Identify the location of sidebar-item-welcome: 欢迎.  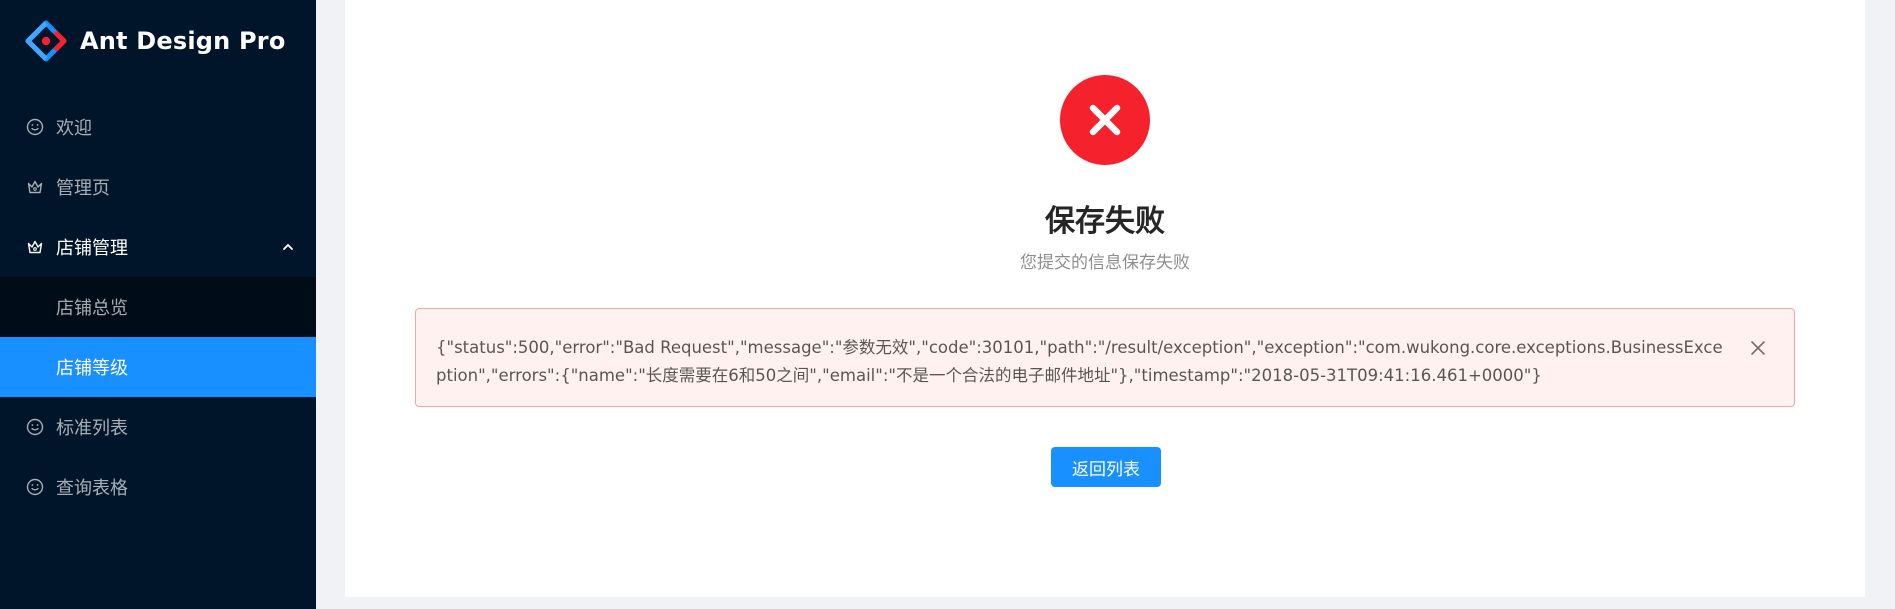
(158, 127).